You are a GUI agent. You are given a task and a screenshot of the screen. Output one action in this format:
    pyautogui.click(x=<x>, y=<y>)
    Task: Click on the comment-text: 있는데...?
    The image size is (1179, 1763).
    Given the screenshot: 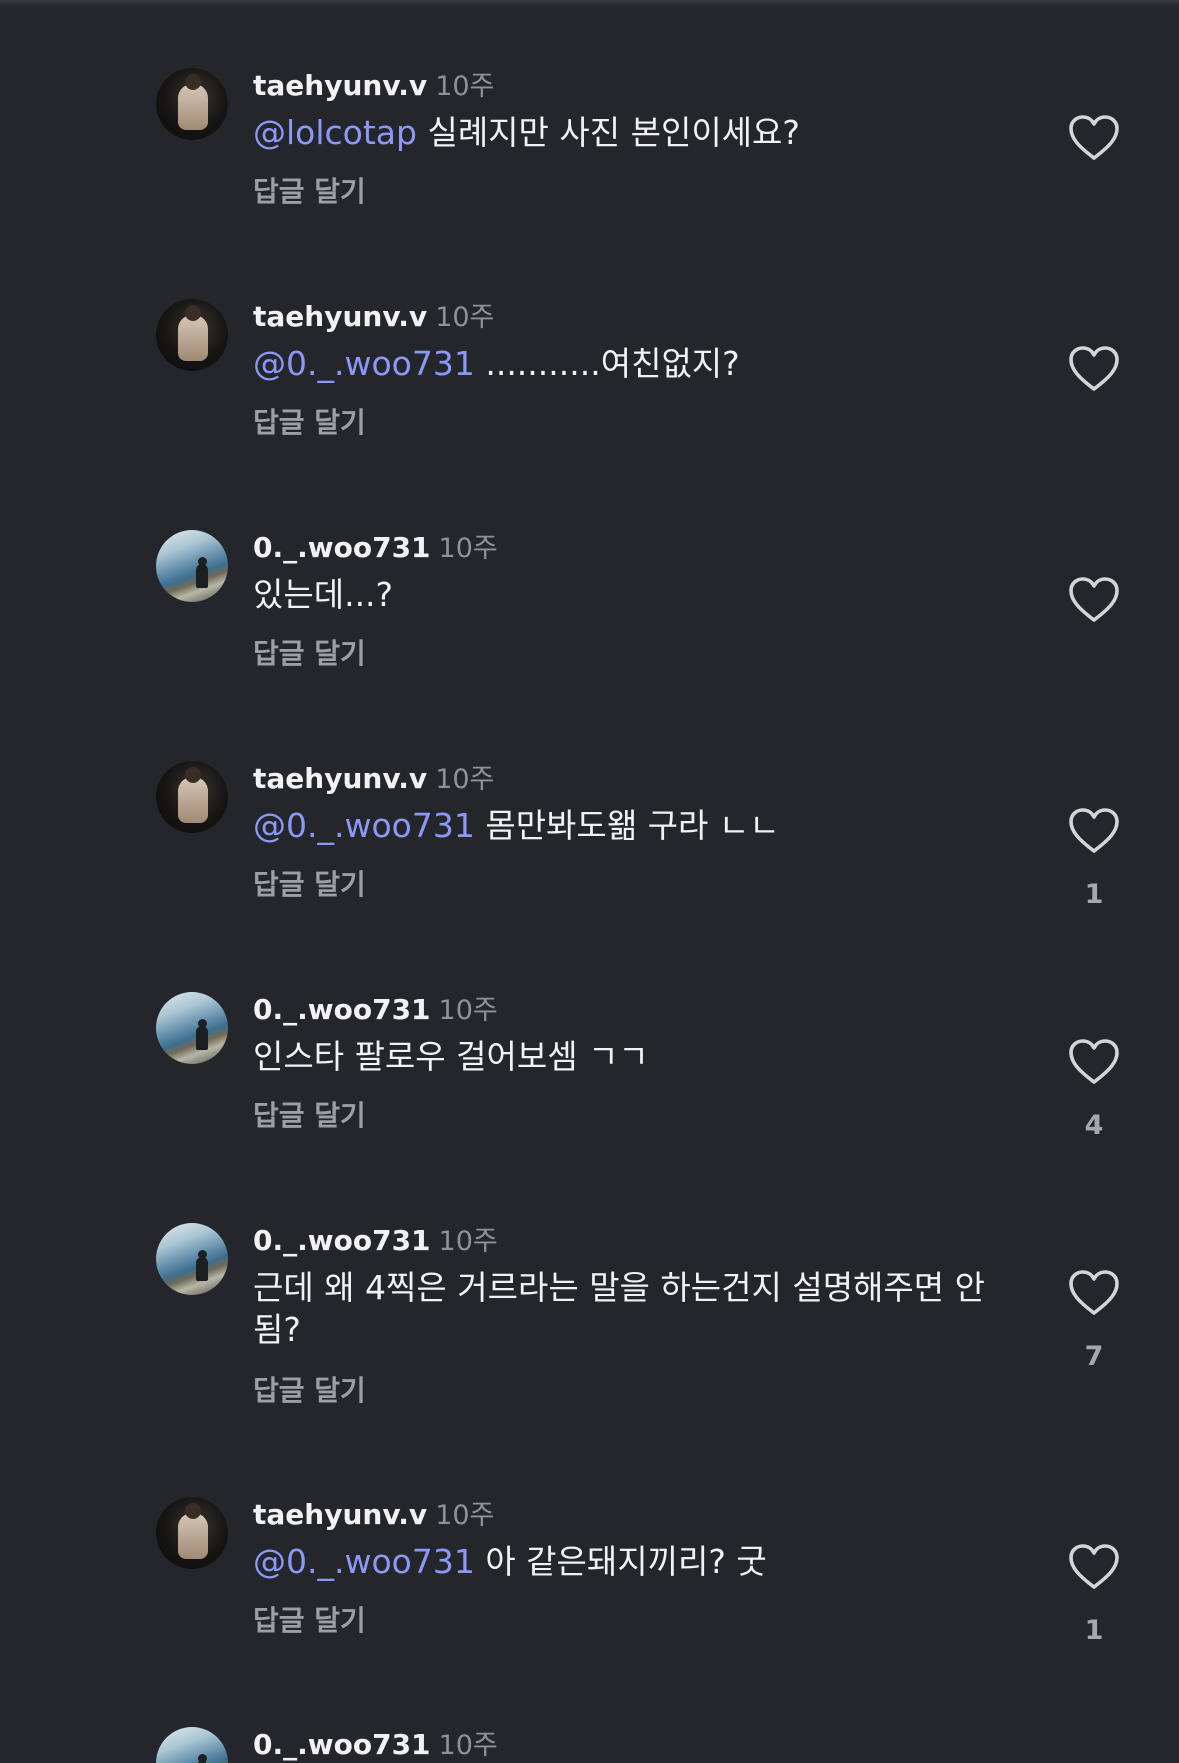 What is the action you would take?
    pyautogui.click(x=633, y=595)
    